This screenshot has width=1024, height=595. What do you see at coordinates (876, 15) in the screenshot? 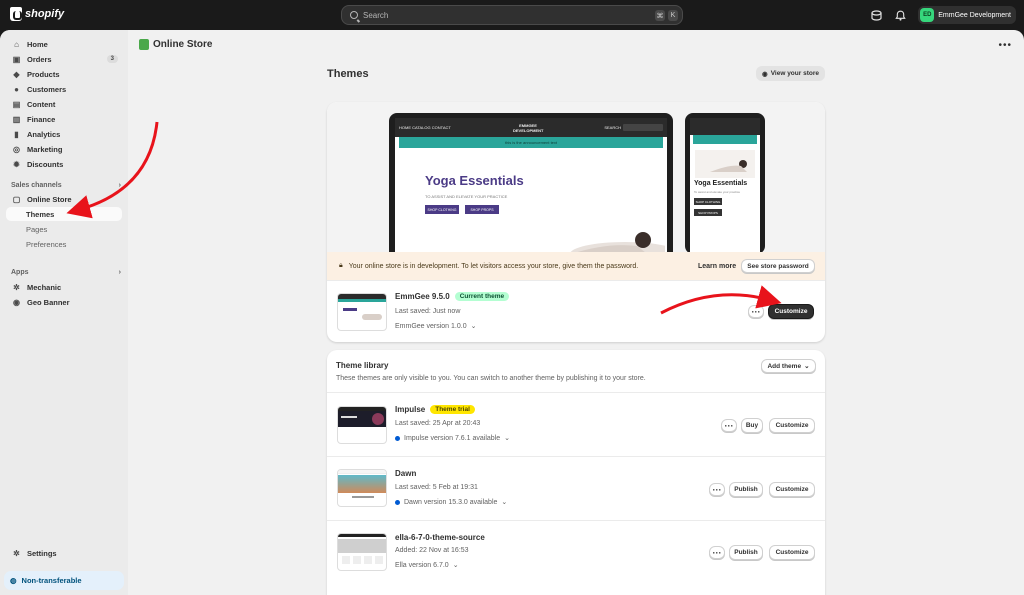
I see `sales-channel-icon` at bounding box center [876, 15].